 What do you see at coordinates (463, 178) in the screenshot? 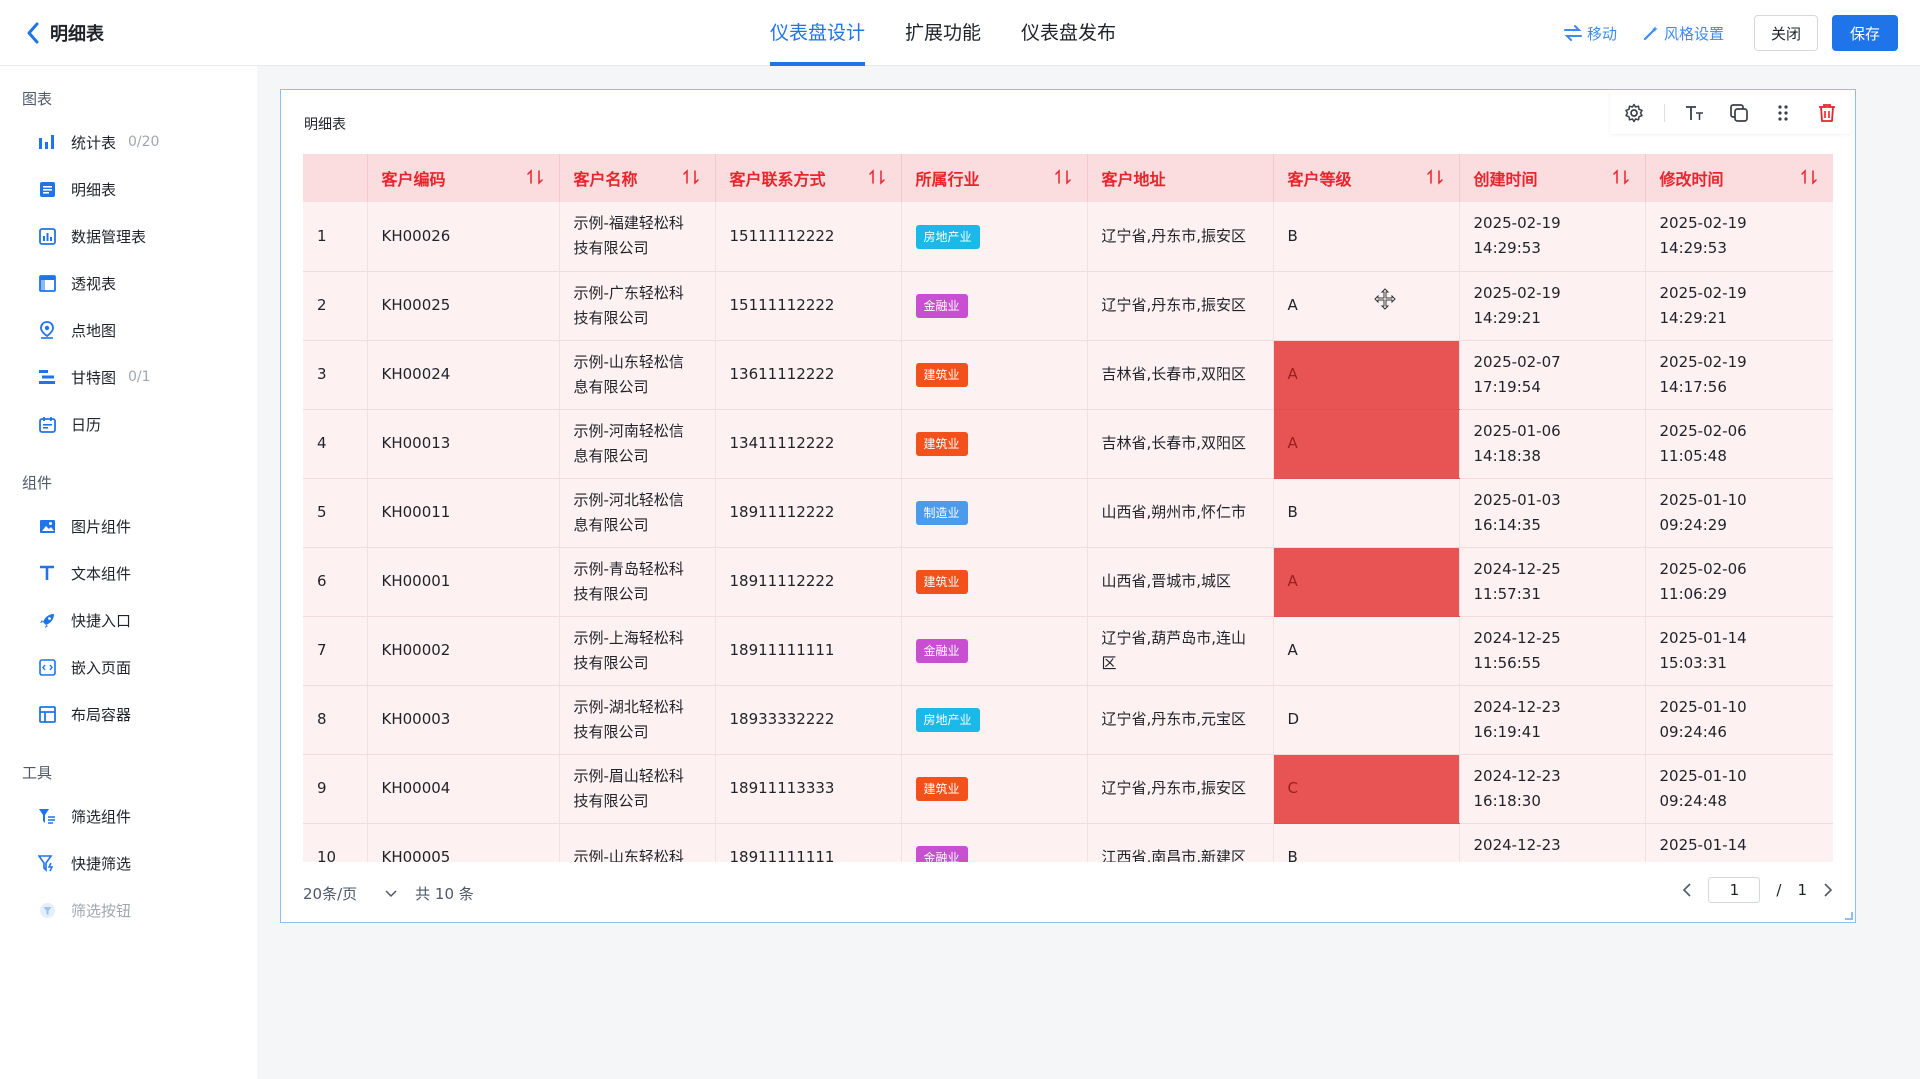
I see `column-header: 客户编码` at bounding box center [463, 178].